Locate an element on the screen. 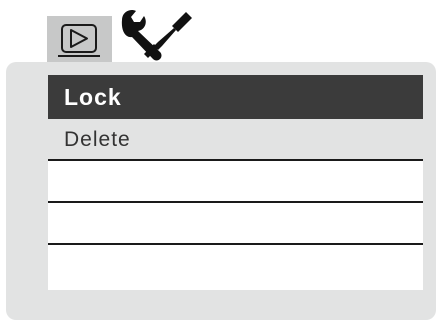  play-icon is located at coordinates (79, 40).